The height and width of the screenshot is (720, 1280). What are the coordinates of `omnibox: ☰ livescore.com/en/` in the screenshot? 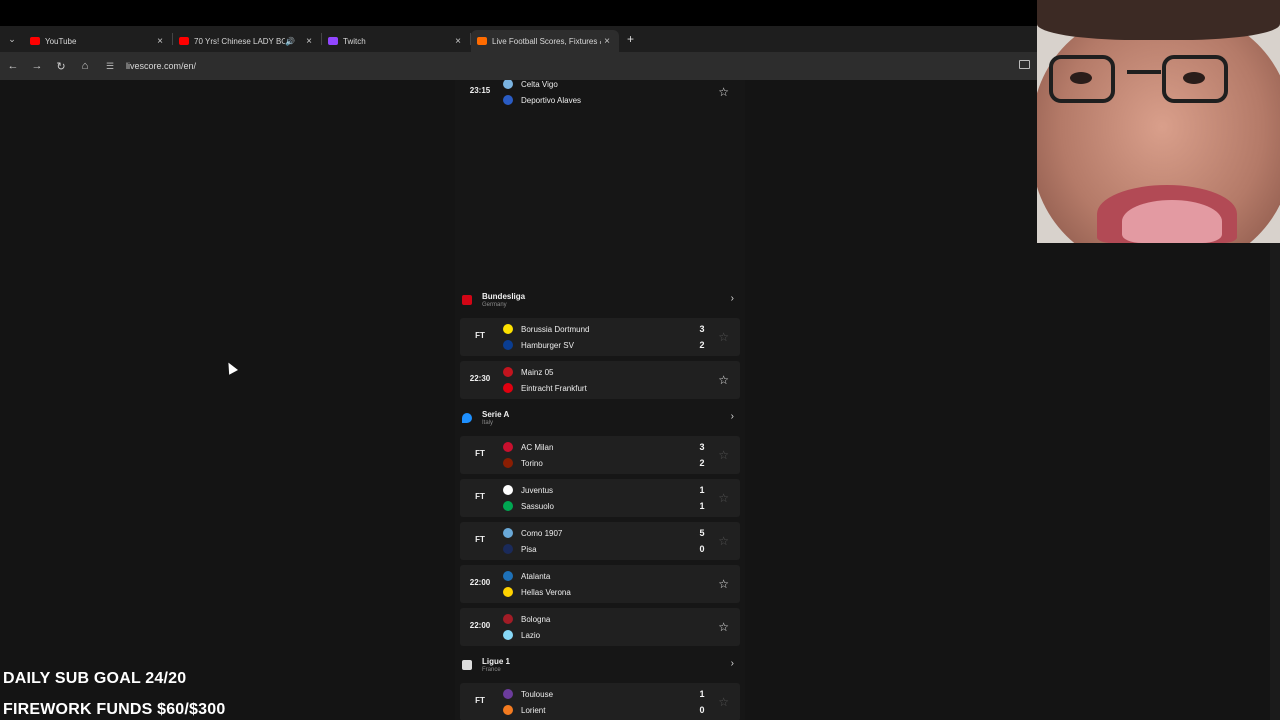 It's located at (151, 66).